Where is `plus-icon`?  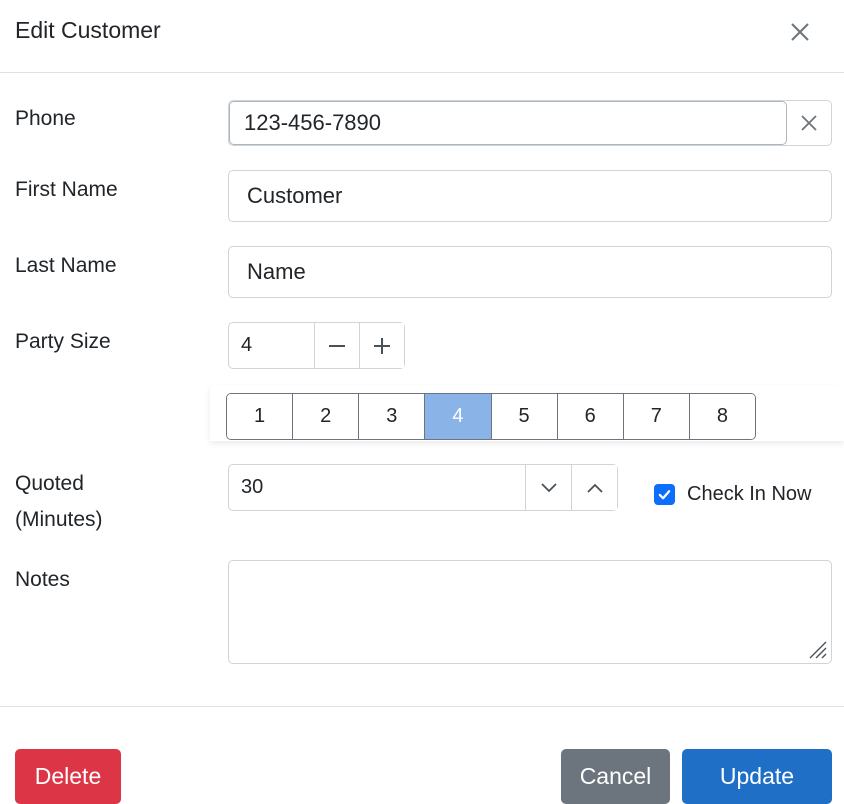
plus-icon is located at coordinates (382, 345).